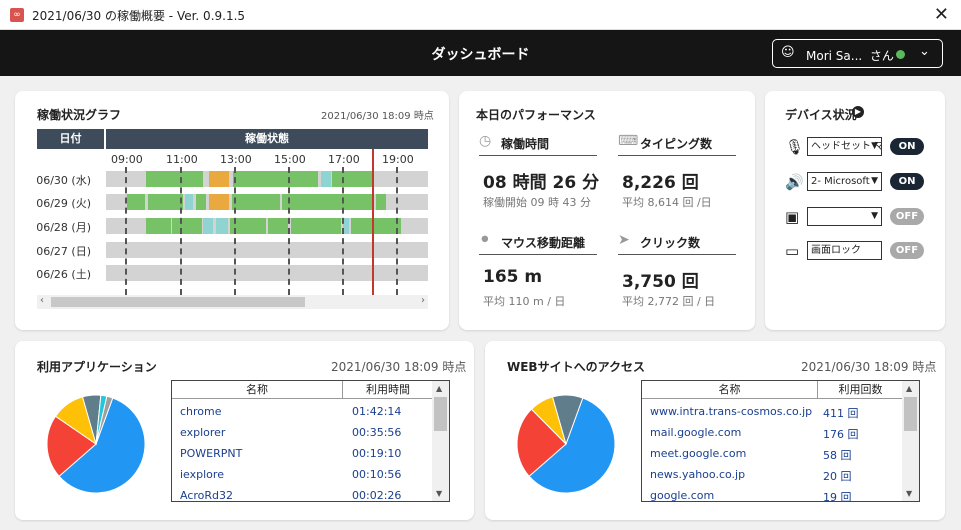 Image resolution: width=961 pixels, height=530 pixels. Describe the element at coordinates (377, 474) in the screenshot. I see `table-cell-value: 00:10:56` at that location.